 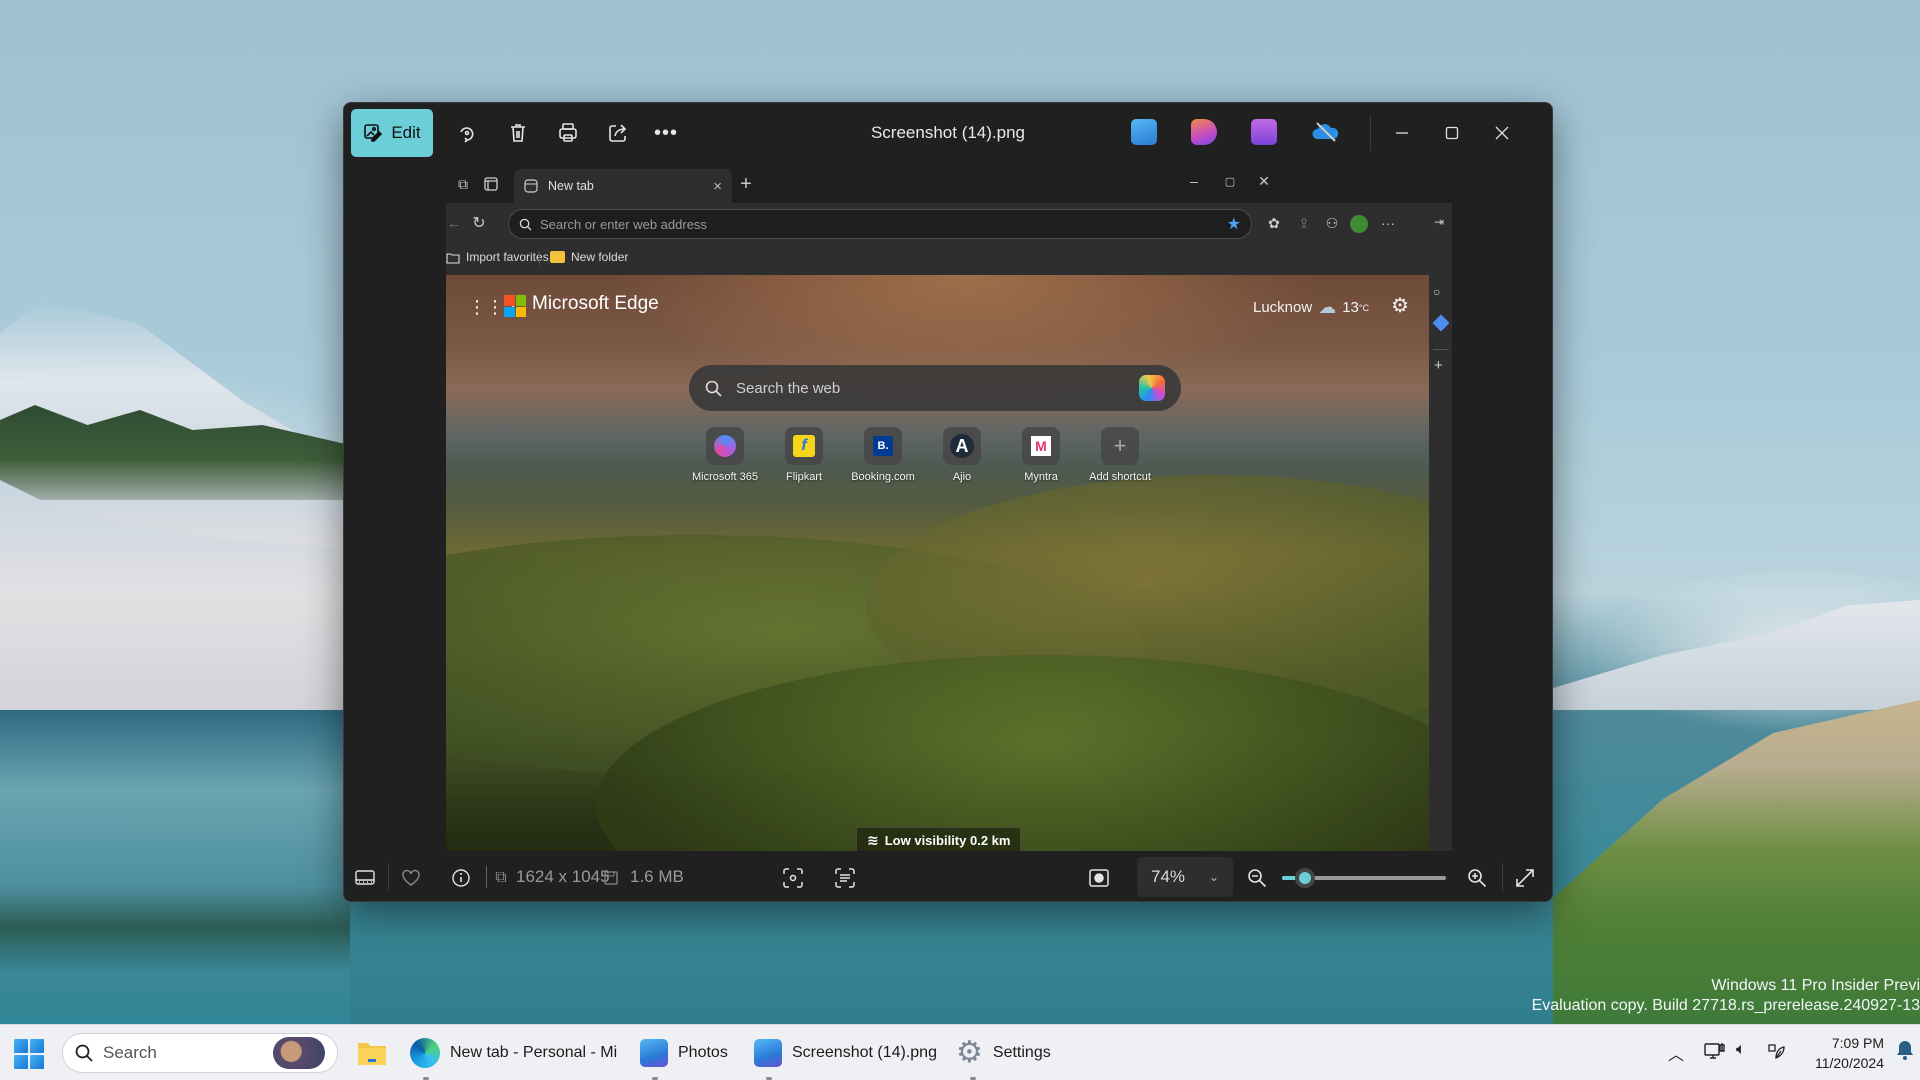 I want to click on edge-minimize-icon: –, so click(x=1194, y=181).